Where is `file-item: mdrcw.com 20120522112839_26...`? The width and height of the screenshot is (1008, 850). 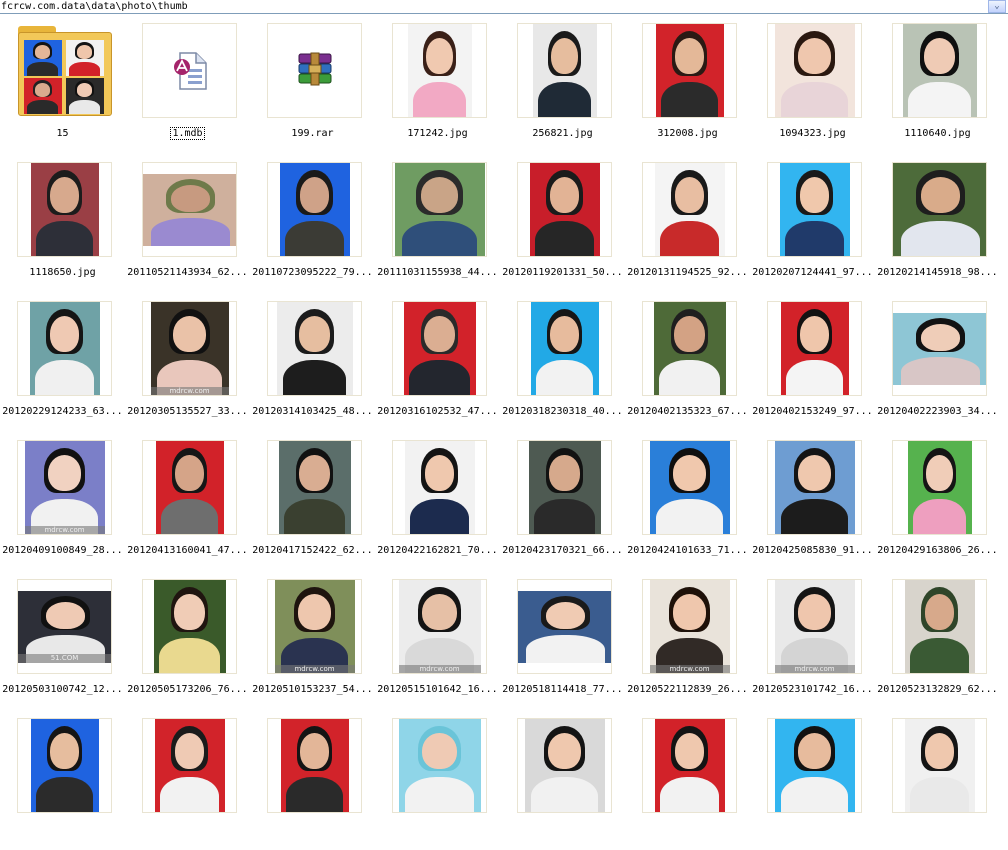
file-item: mdrcw.com 20120522112839_26... is located at coordinates (687, 641).